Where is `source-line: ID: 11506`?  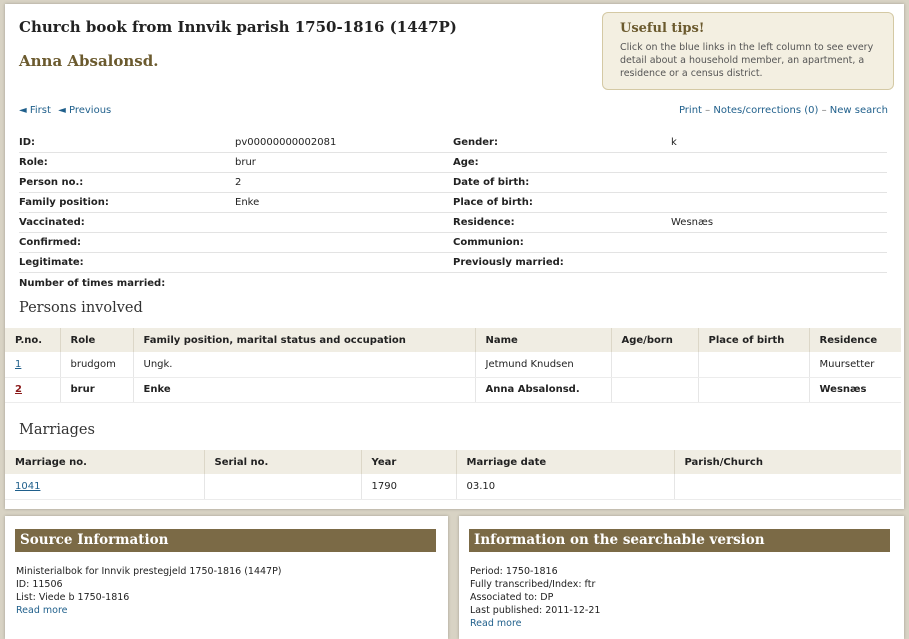 source-line: ID: 11506 is located at coordinates (39, 584).